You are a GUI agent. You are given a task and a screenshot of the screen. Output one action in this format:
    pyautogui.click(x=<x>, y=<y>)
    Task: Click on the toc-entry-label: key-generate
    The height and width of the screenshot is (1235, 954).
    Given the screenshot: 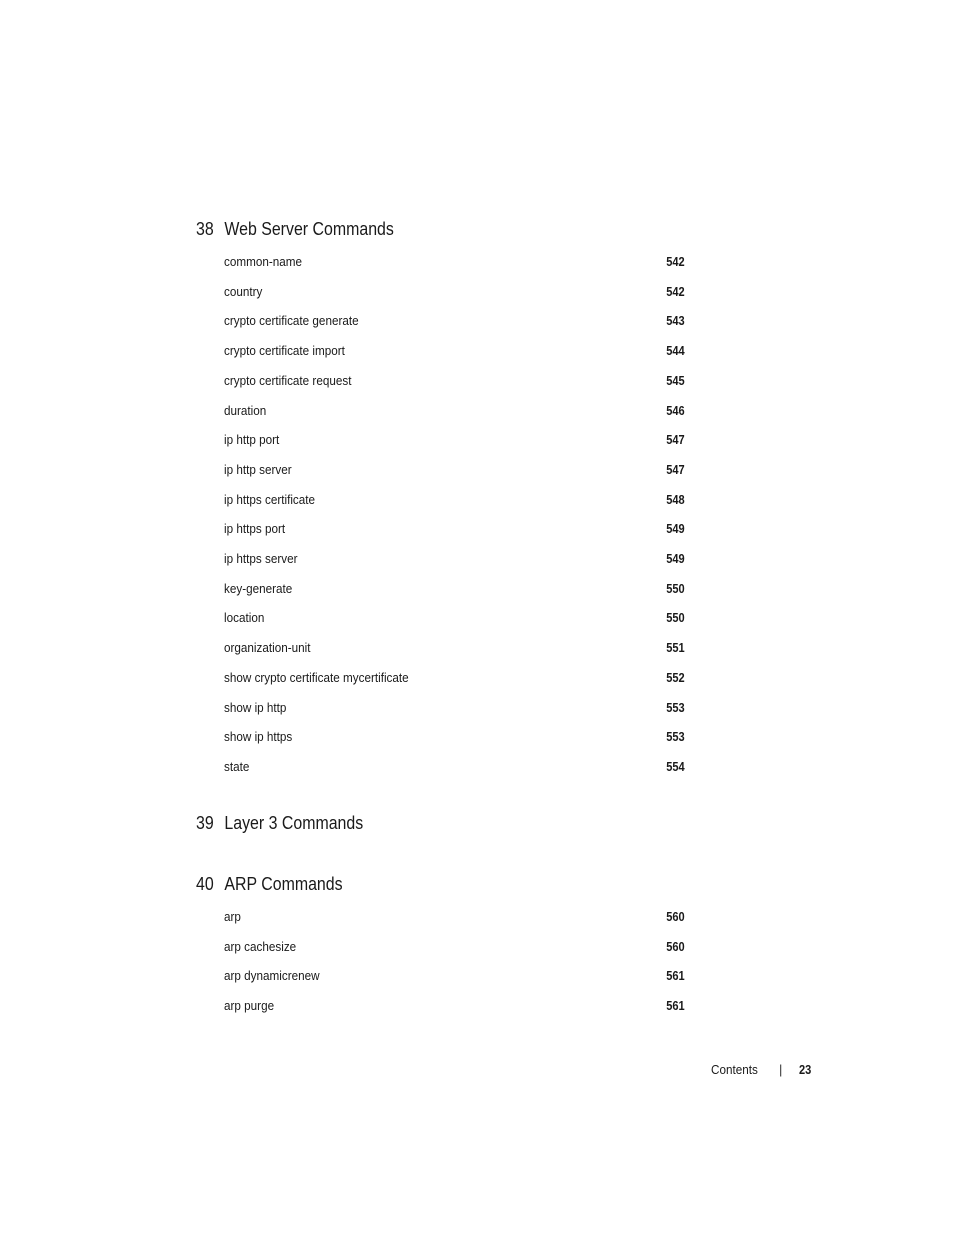 What is the action you would take?
    pyautogui.click(x=258, y=588)
    